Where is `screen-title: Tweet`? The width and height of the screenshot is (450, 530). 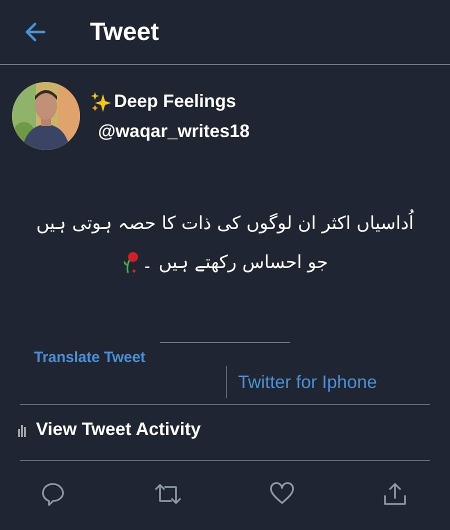
screen-title: Tweet is located at coordinates (124, 32).